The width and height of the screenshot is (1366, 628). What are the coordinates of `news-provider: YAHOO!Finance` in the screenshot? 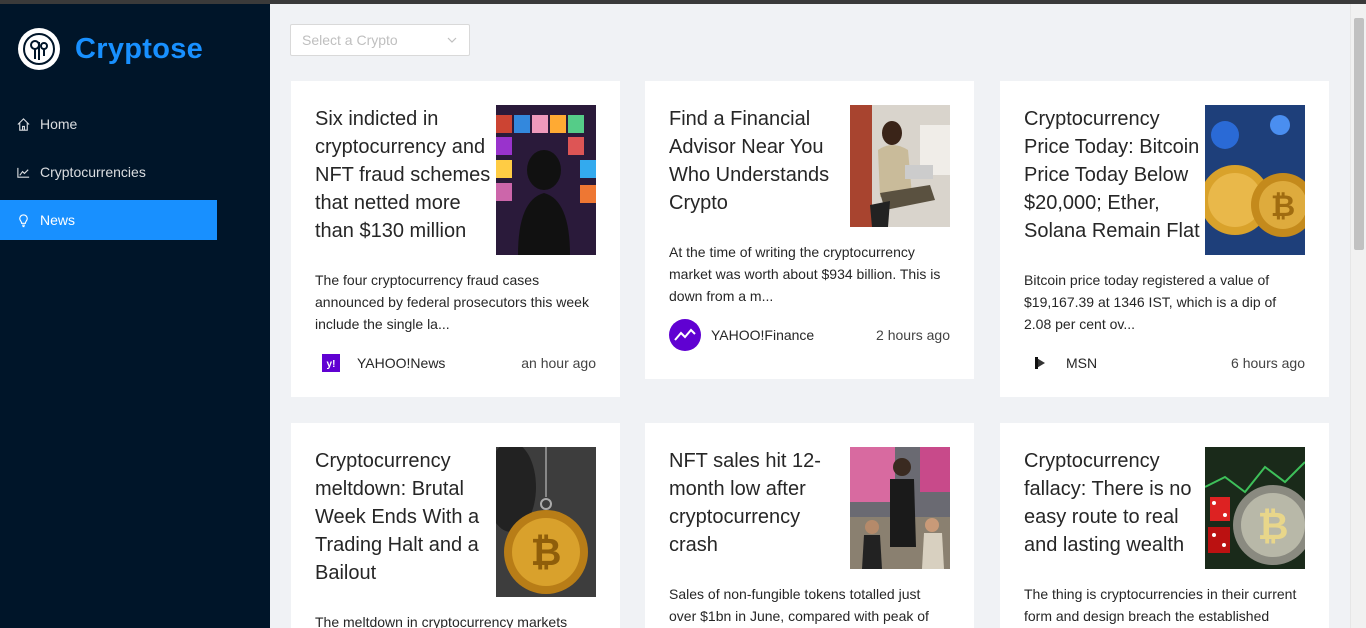 It's located at (741, 335).